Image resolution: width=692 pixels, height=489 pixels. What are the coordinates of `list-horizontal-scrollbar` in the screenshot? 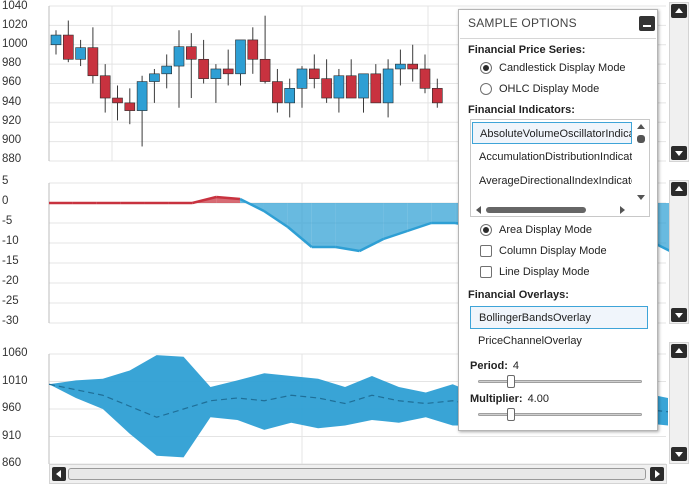 It's located at (552, 210).